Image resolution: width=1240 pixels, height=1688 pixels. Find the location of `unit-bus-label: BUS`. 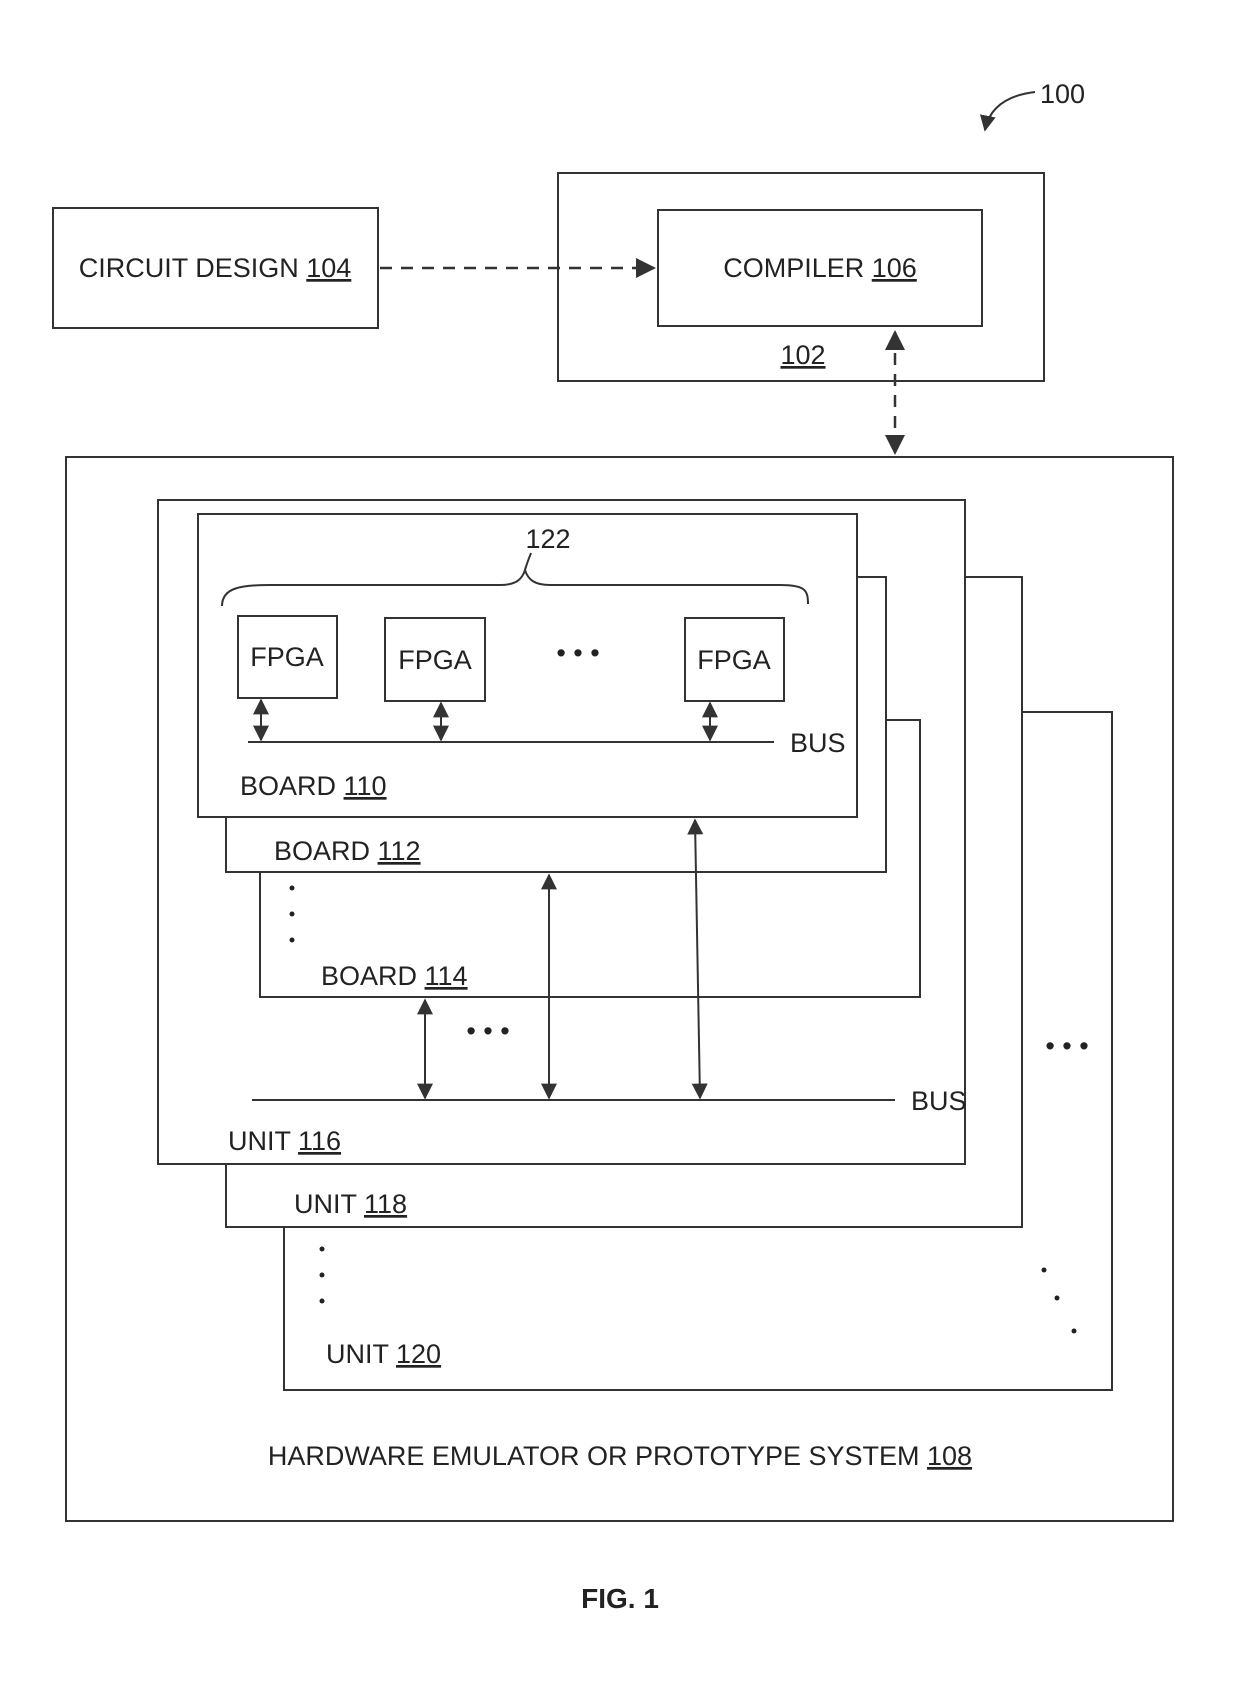

unit-bus-label: BUS is located at coordinates (939, 1101).